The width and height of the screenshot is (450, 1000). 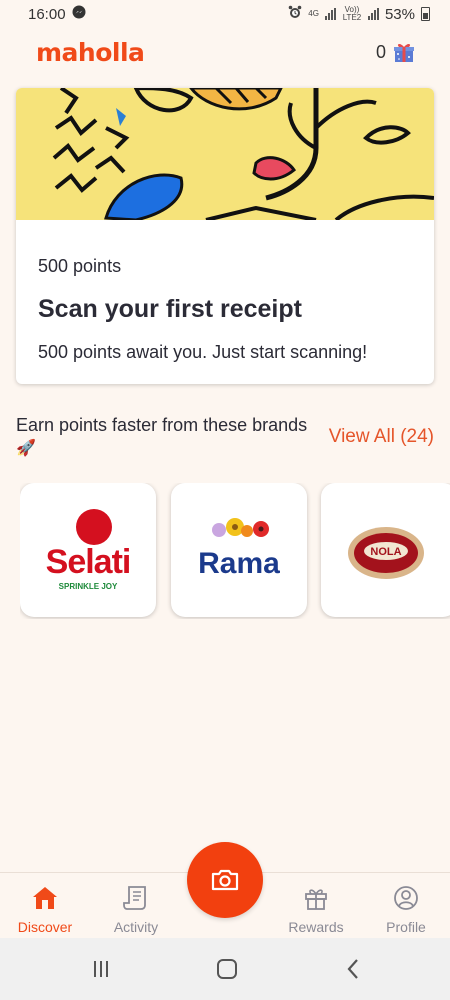 What do you see at coordinates (26, 448) in the screenshot?
I see `rocket-icon: 🚀` at bounding box center [26, 448].